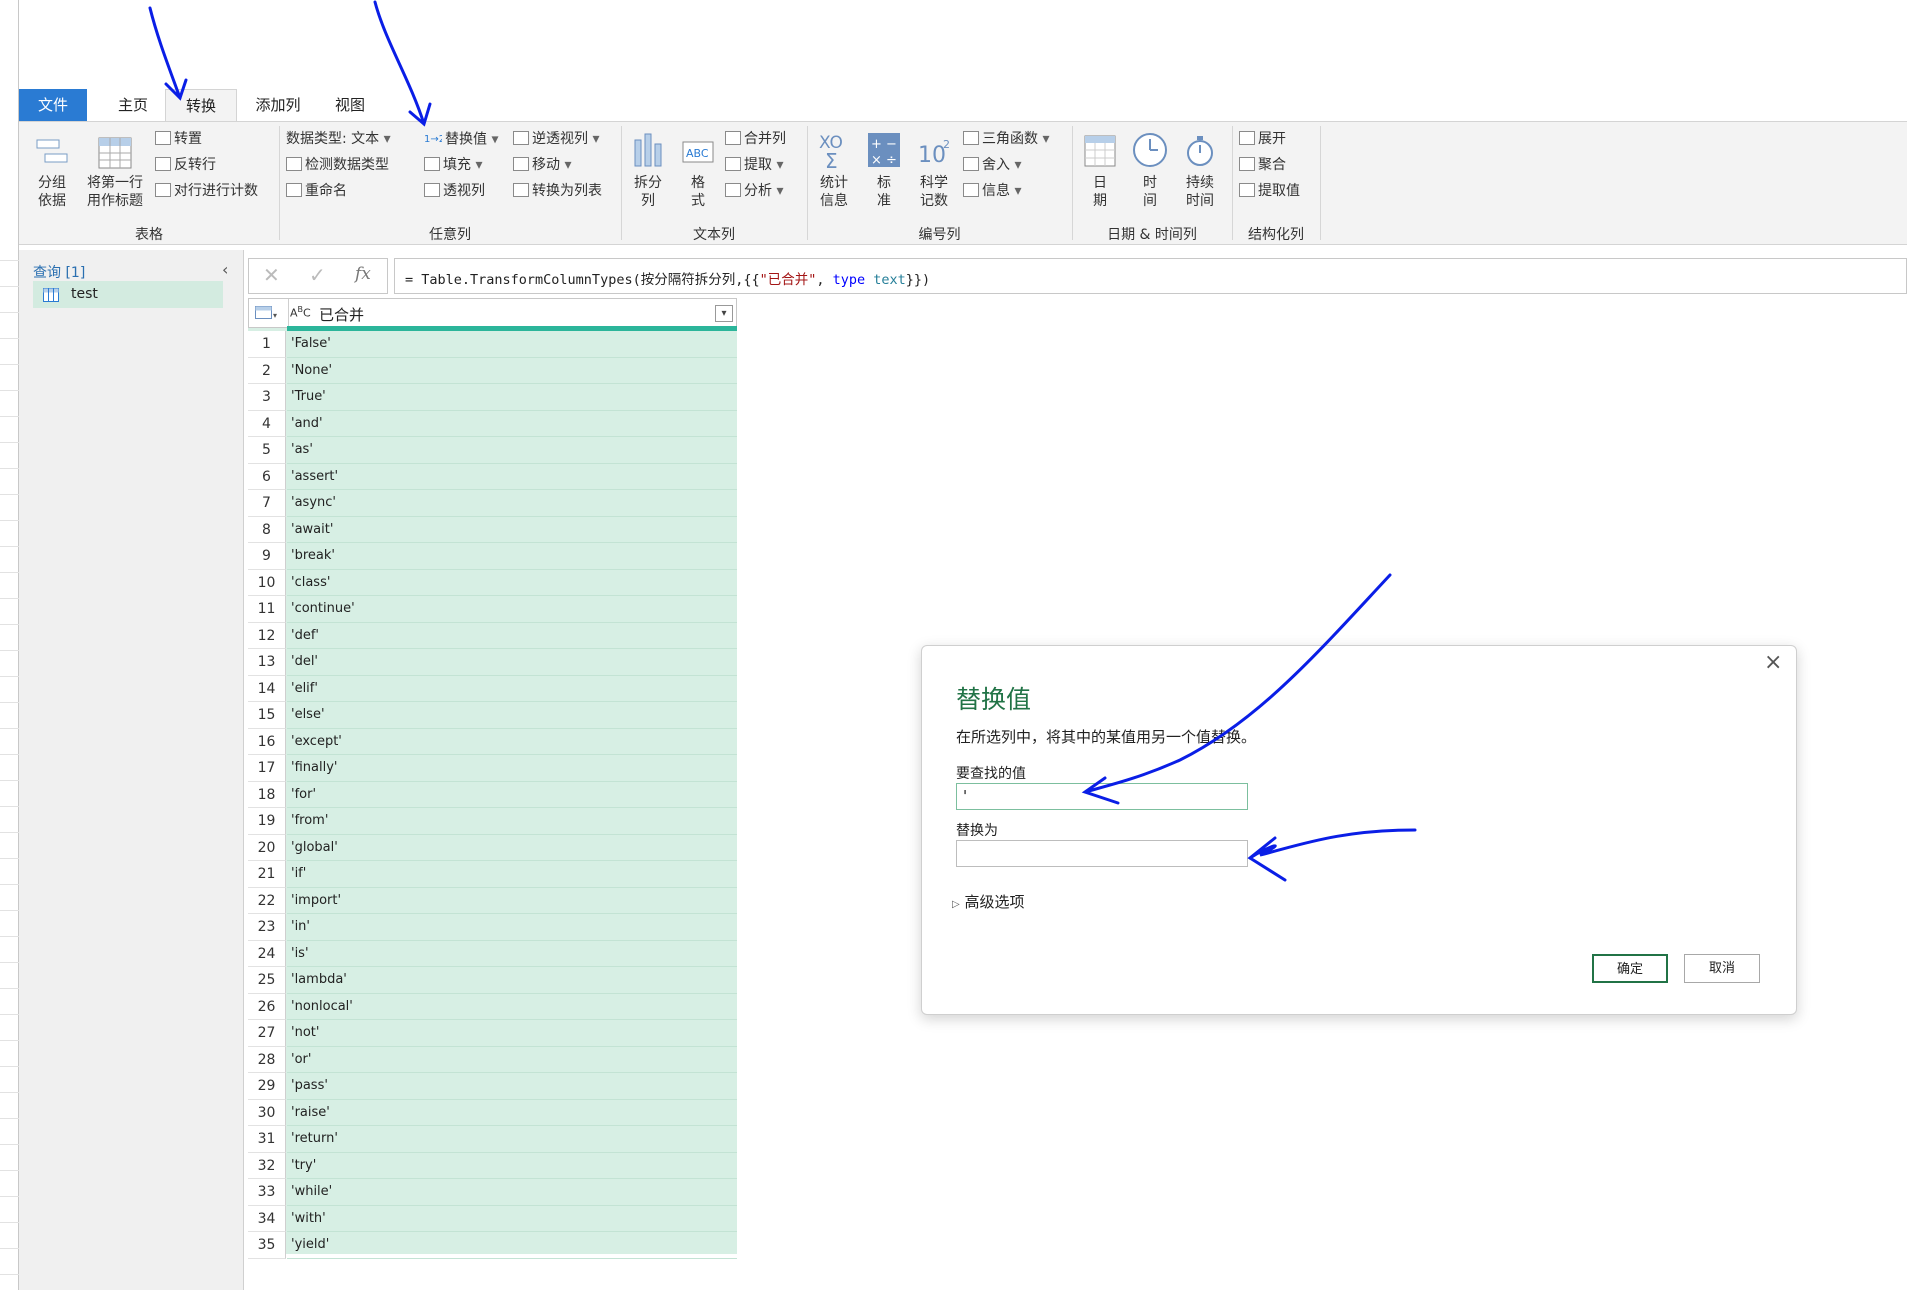 This screenshot has width=1907, height=1290. What do you see at coordinates (557, 191) in the screenshot?
I see `convert-list-button: 转换为列表` at bounding box center [557, 191].